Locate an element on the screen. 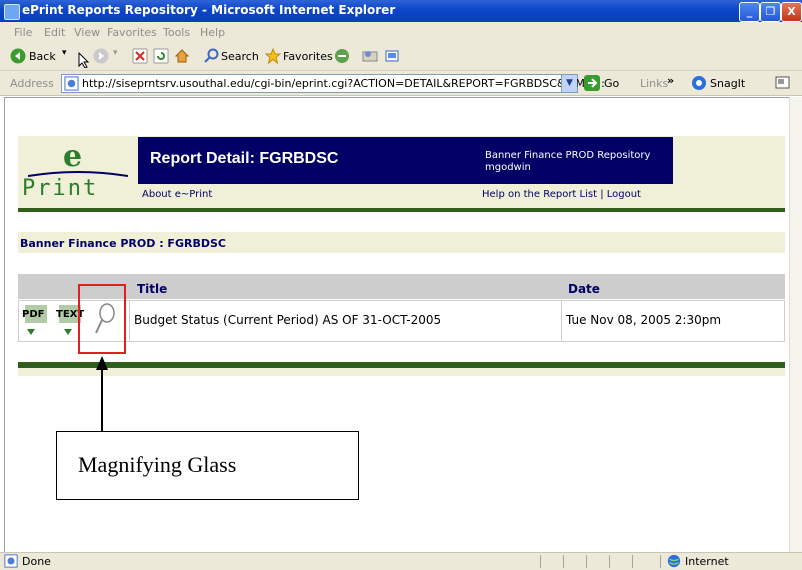 This screenshot has height=570, width=802. status-text: Done is located at coordinates (36, 561).